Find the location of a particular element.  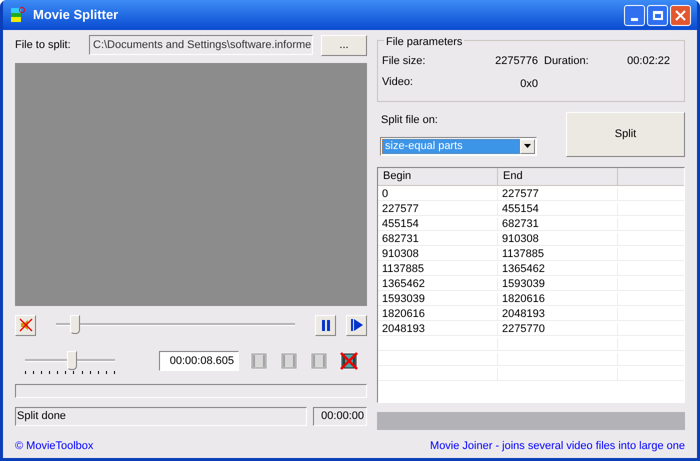

split-button: Split is located at coordinates (625, 134).